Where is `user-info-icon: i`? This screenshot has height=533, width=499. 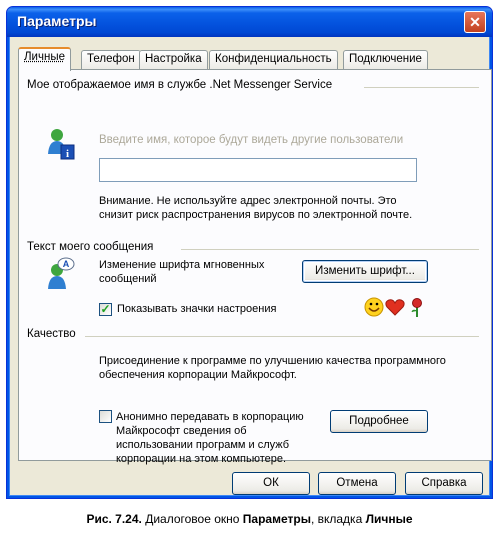 user-info-icon: i is located at coordinates (61, 145).